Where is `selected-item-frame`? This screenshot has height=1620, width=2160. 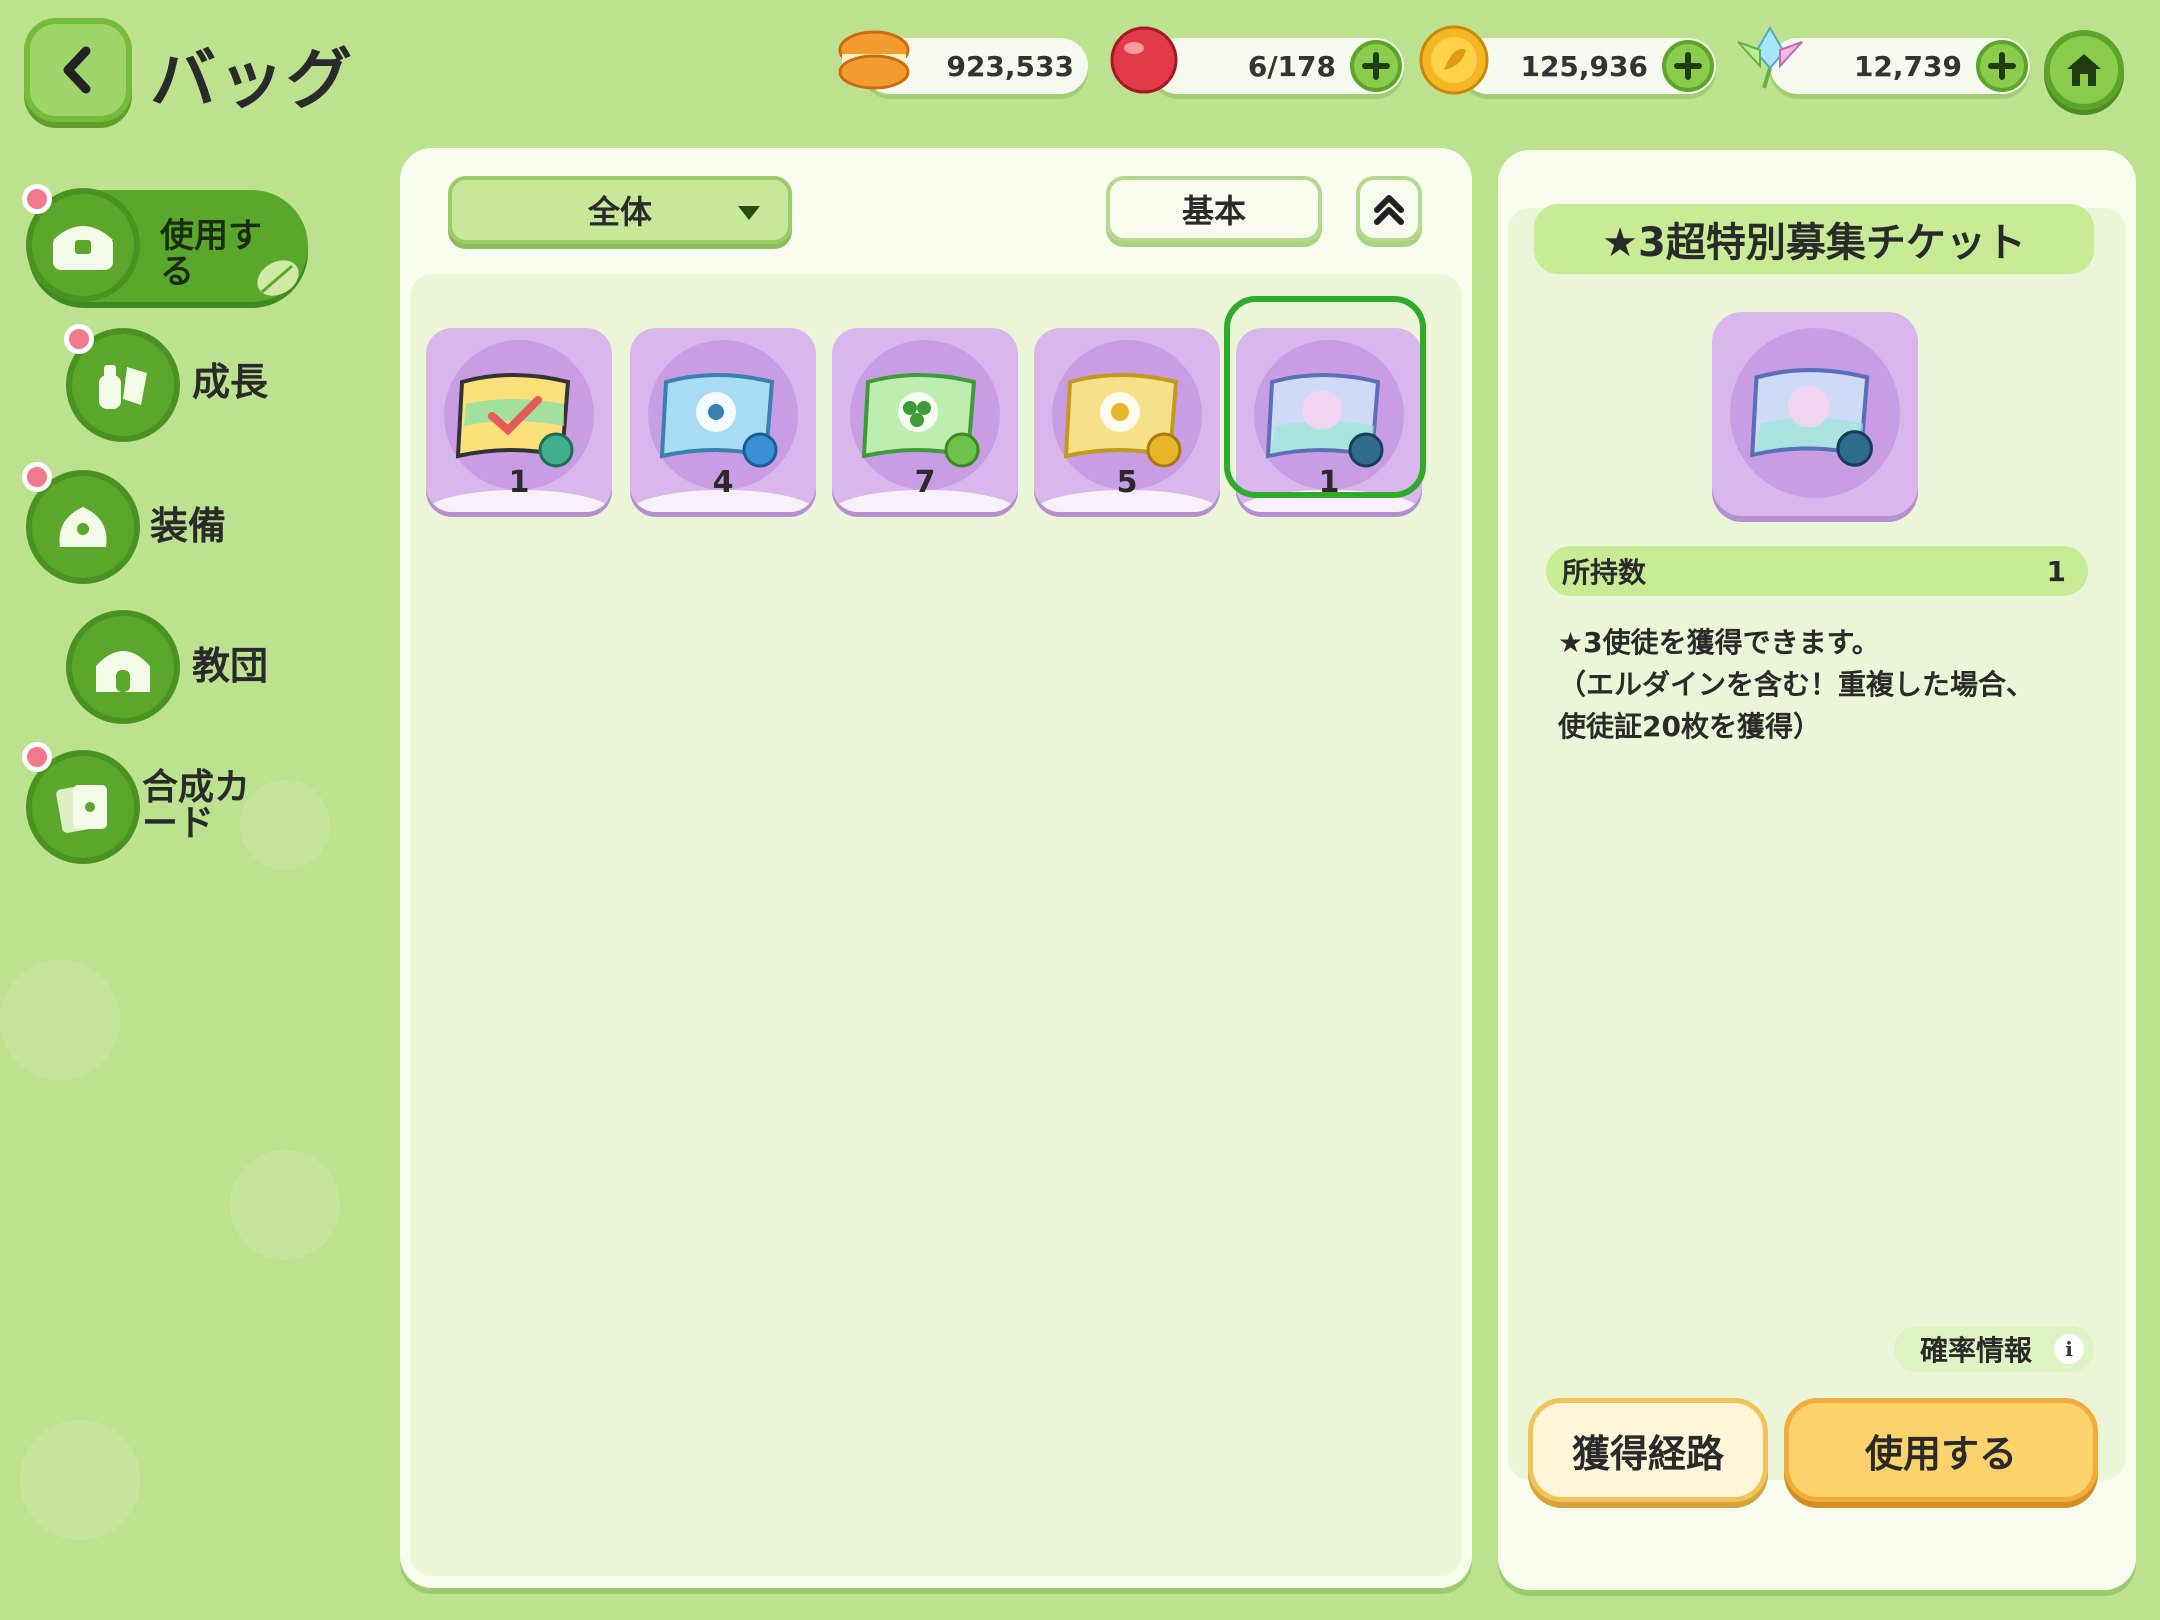
selected-item-frame is located at coordinates (1325, 397).